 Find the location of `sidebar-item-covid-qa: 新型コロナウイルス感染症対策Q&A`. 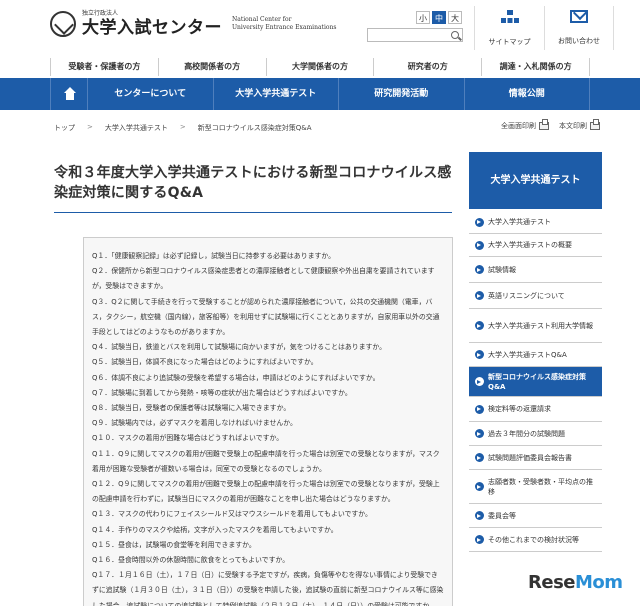

sidebar-item-covid-qa: 新型コロナウイルス感染症対策Q&A is located at coordinates (535, 382).